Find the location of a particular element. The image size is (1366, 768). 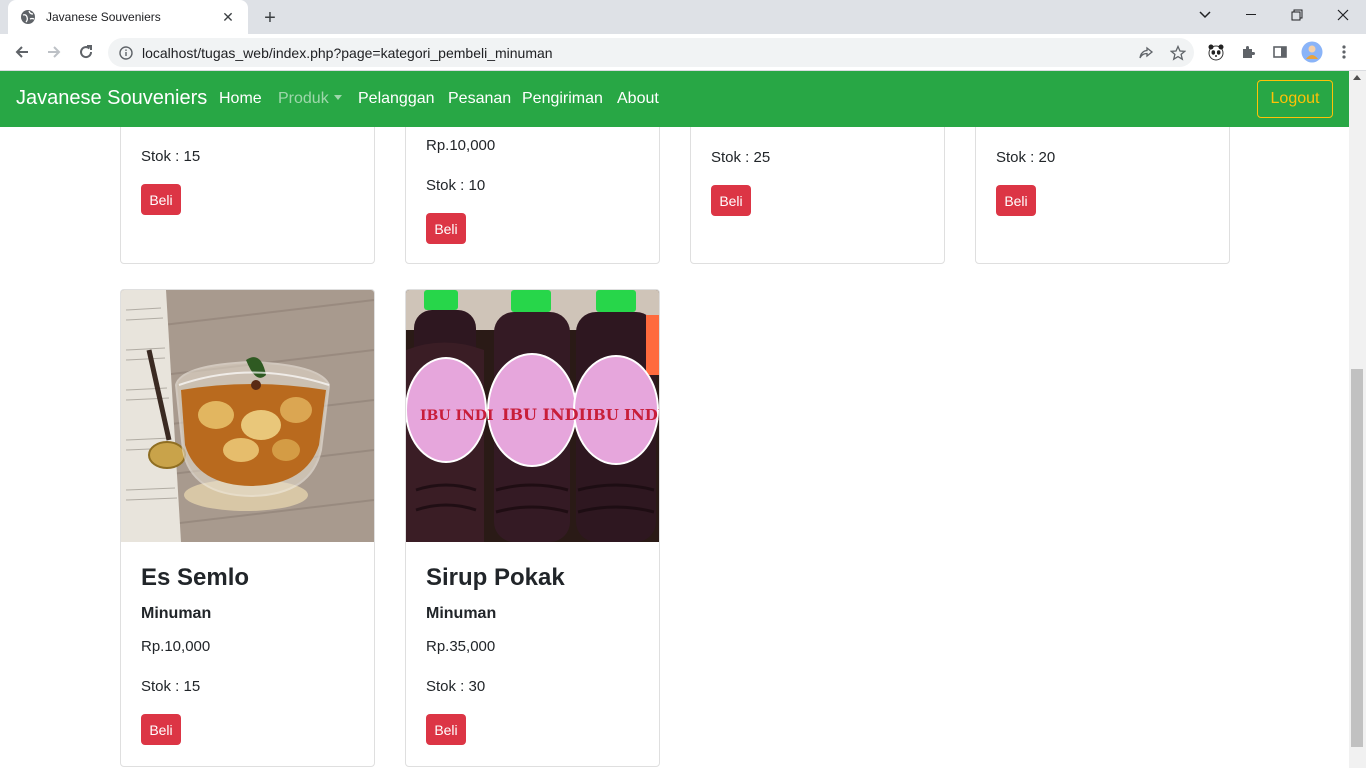

product-stock: Stok : 25 is located at coordinates (741, 157).